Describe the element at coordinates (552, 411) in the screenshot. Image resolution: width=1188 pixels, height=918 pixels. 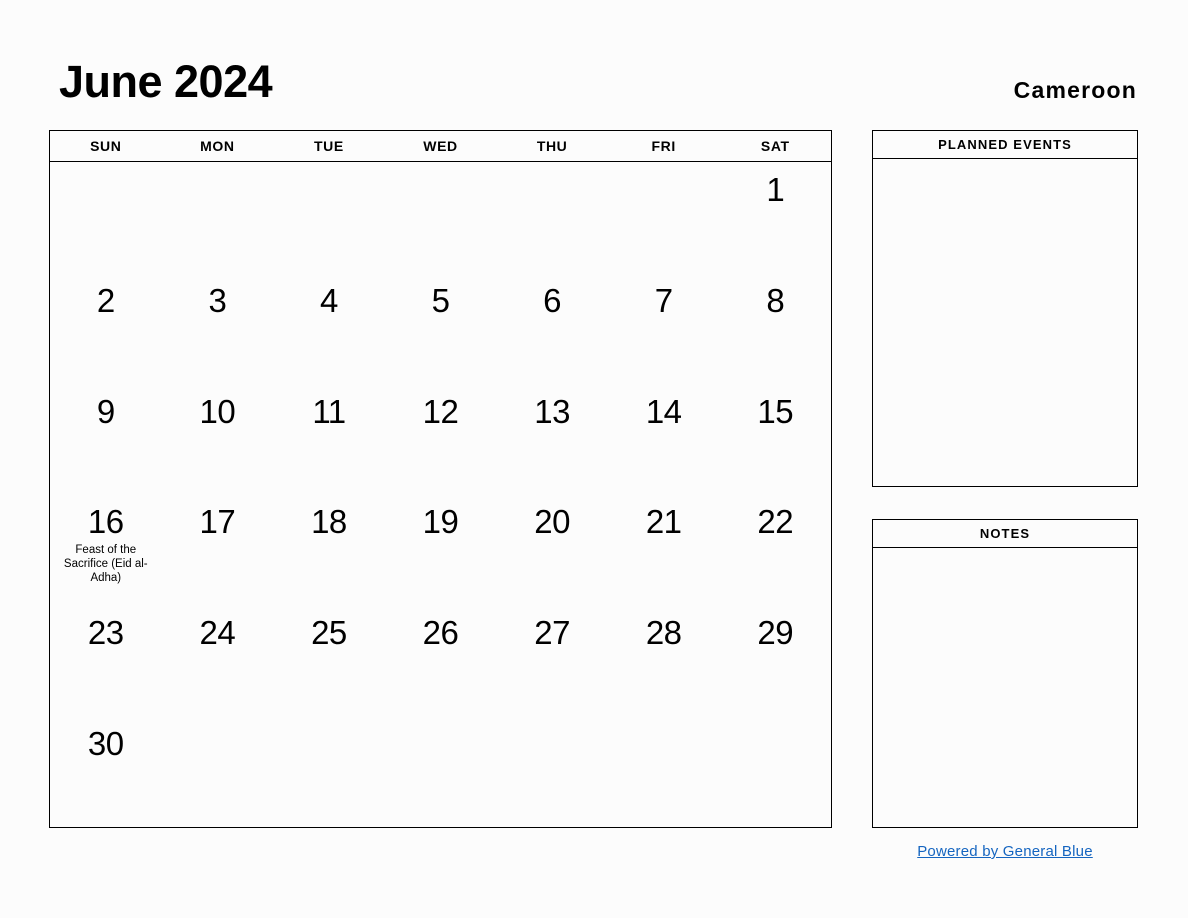
I see `day-number: 13` at that location.